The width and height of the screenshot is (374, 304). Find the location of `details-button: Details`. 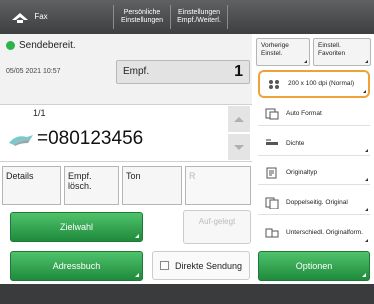

details-button: Details is located at coordinates (31, 185).